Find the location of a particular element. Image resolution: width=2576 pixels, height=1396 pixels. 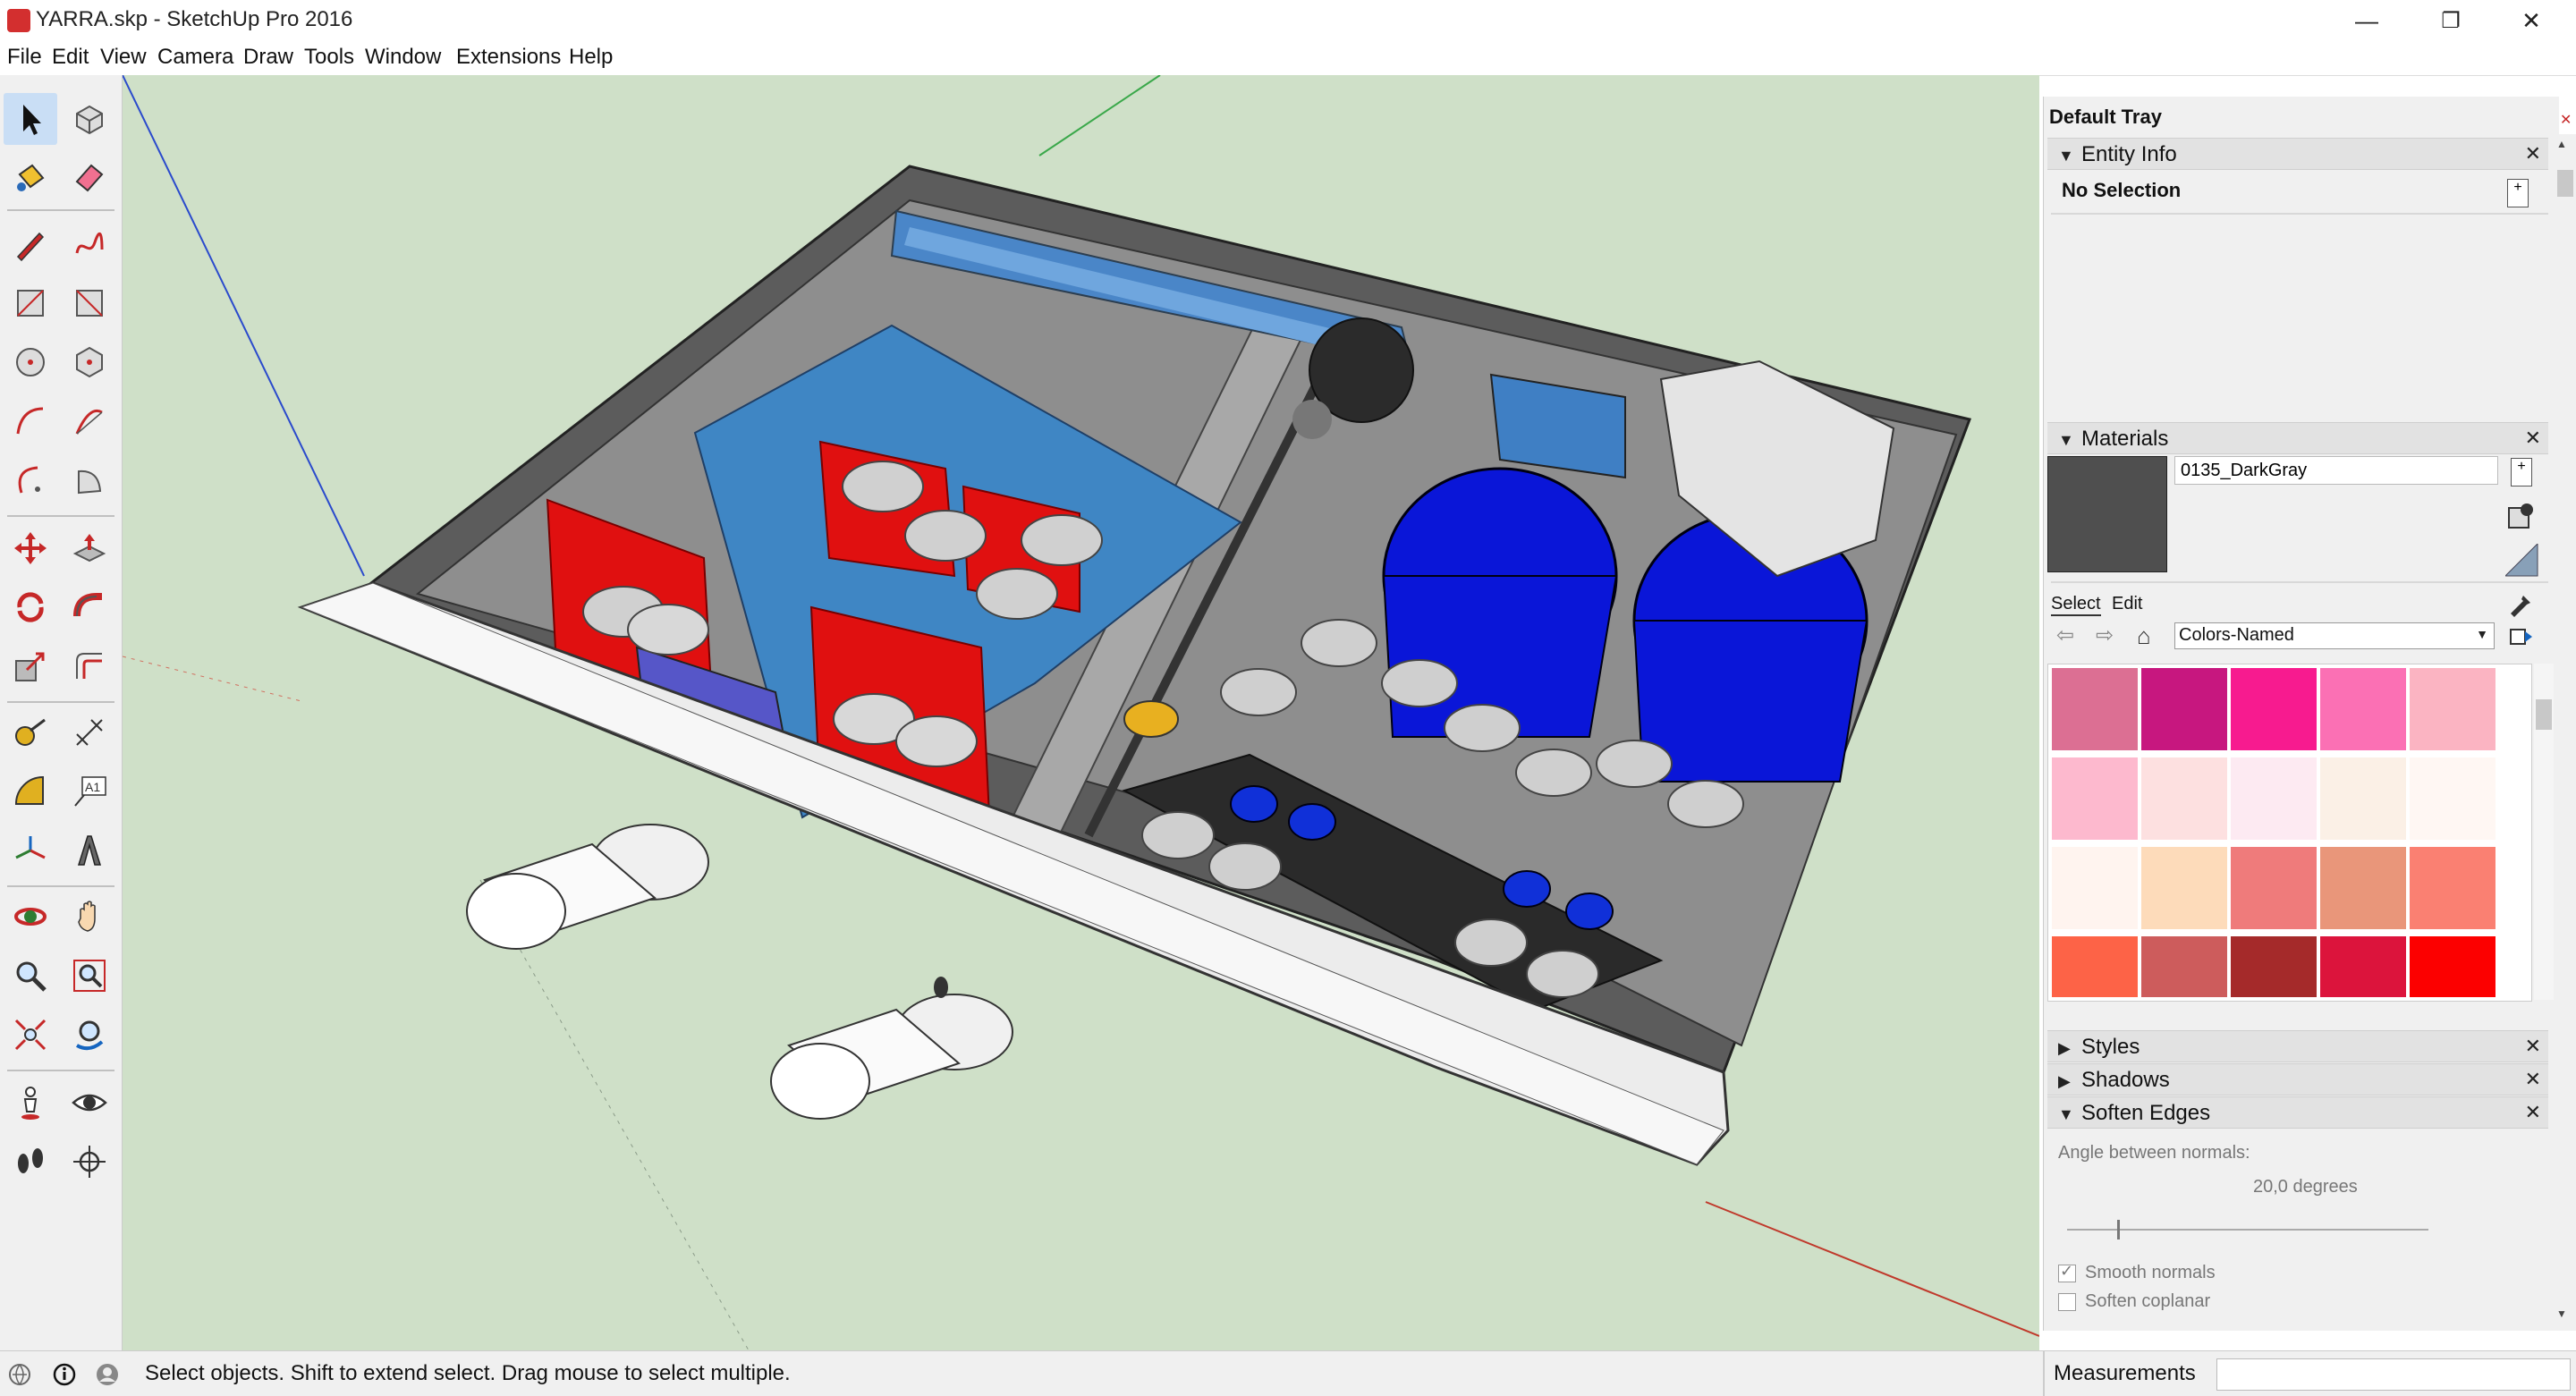

measurements-input is located at coordinates (2393, 1374).